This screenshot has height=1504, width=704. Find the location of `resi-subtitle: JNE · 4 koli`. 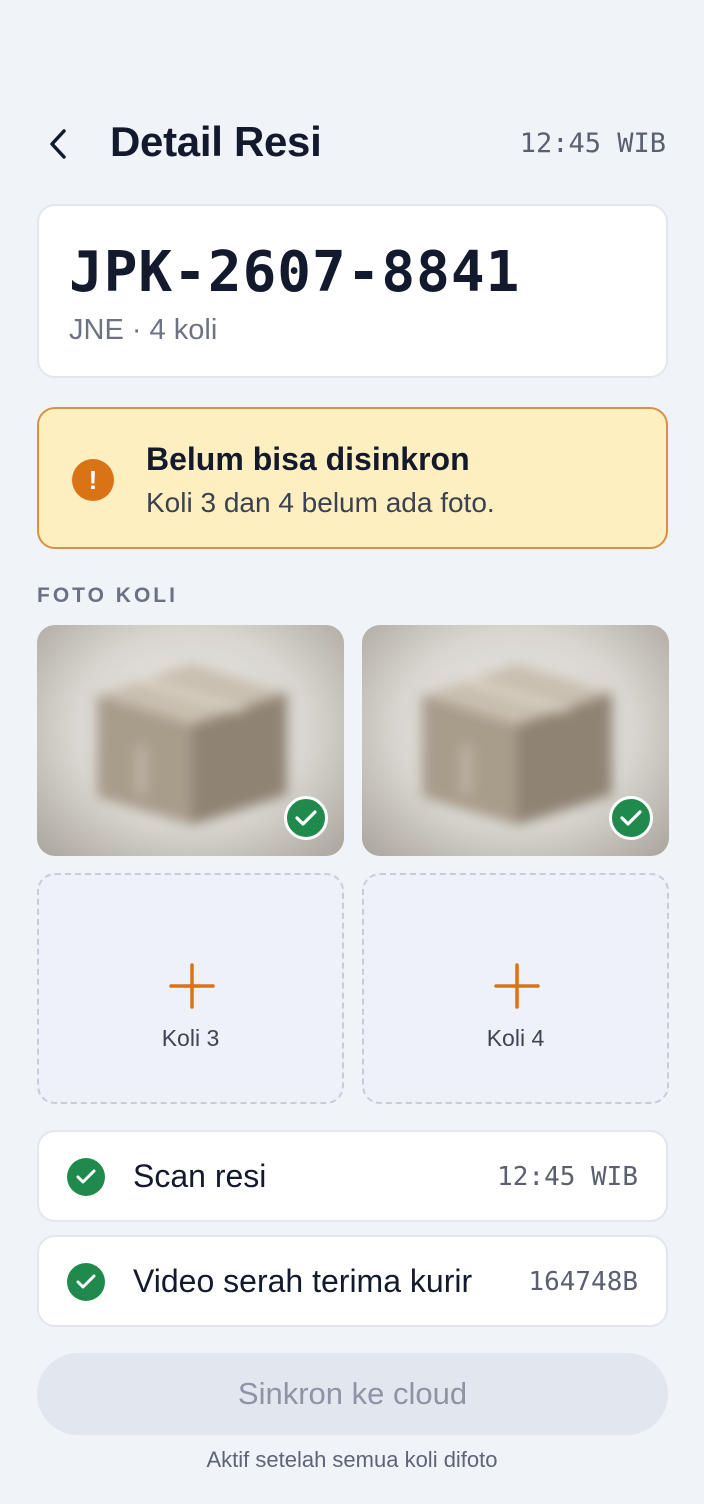

resi-subtitle: JNE · 4 koli is located at coordinates (143, 330).